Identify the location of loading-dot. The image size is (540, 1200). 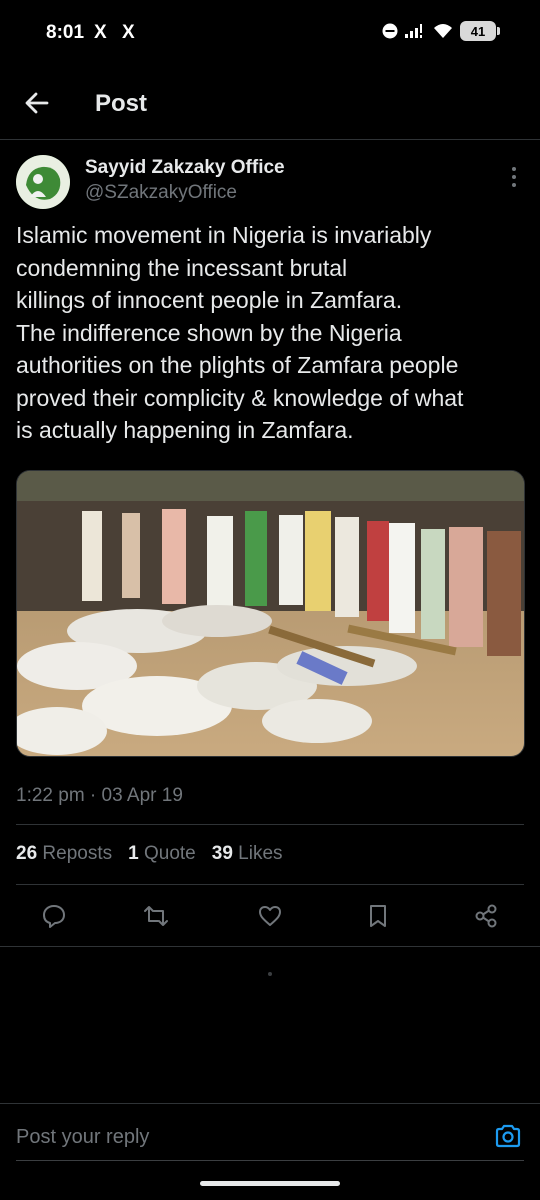
(270, 974).